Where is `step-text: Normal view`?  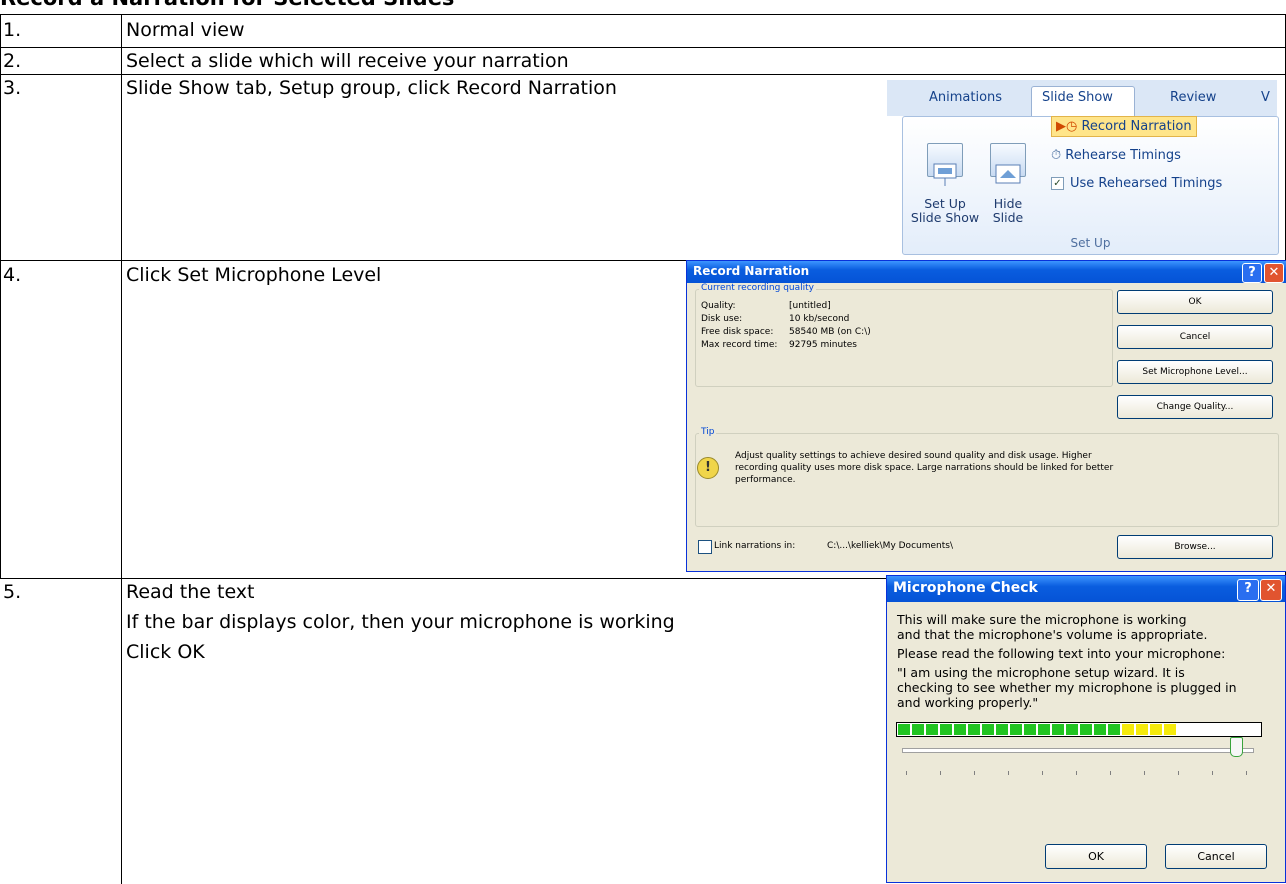
step-text: Normal view is located at coordinates (185, 30).